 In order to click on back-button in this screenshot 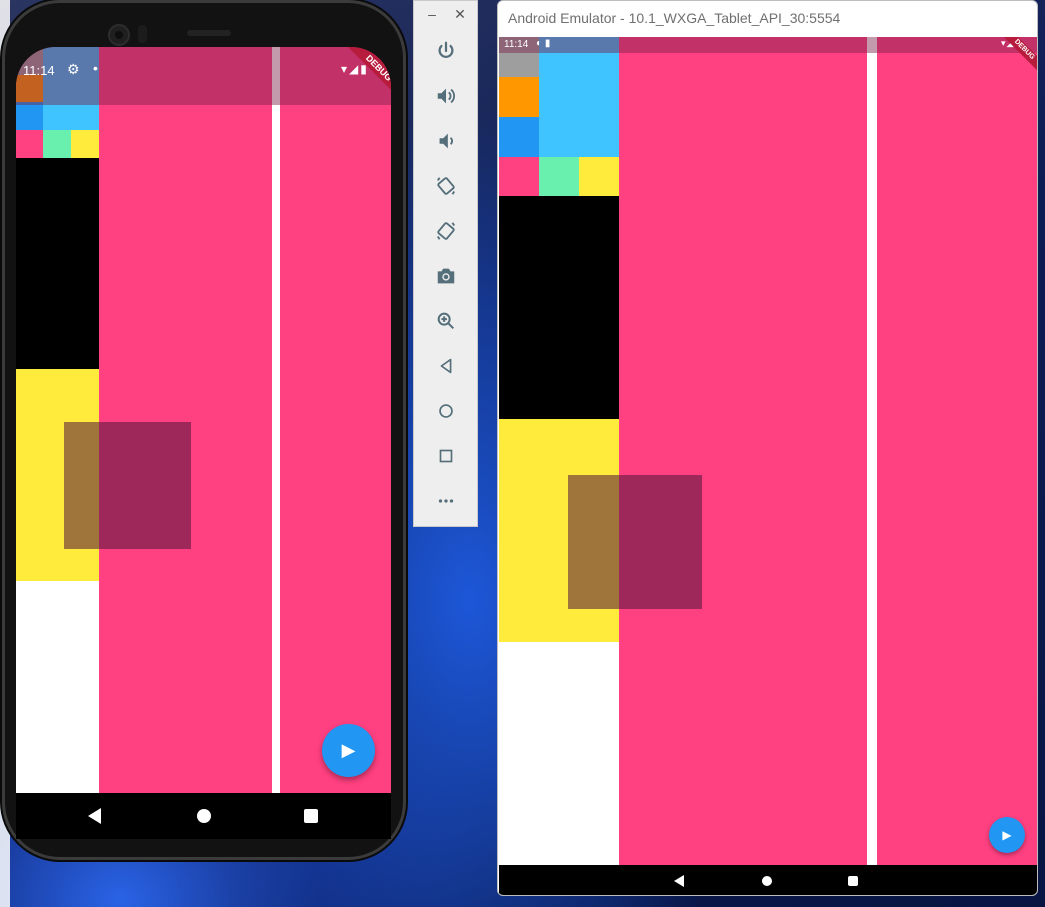, I will do `click(446, 366)`.